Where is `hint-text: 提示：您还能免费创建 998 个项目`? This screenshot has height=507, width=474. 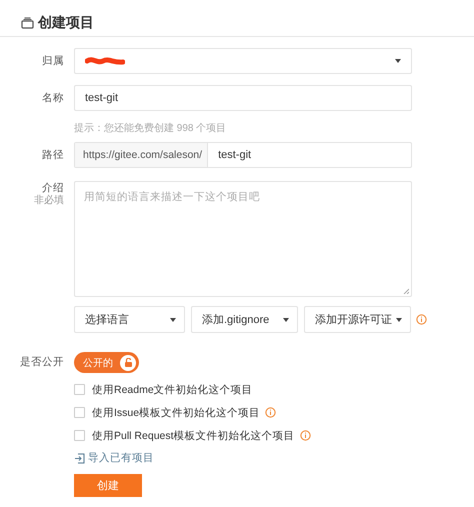 hint-text: 提示：您还能免费创建 998 个项目 is located at coordinates (151, 129).